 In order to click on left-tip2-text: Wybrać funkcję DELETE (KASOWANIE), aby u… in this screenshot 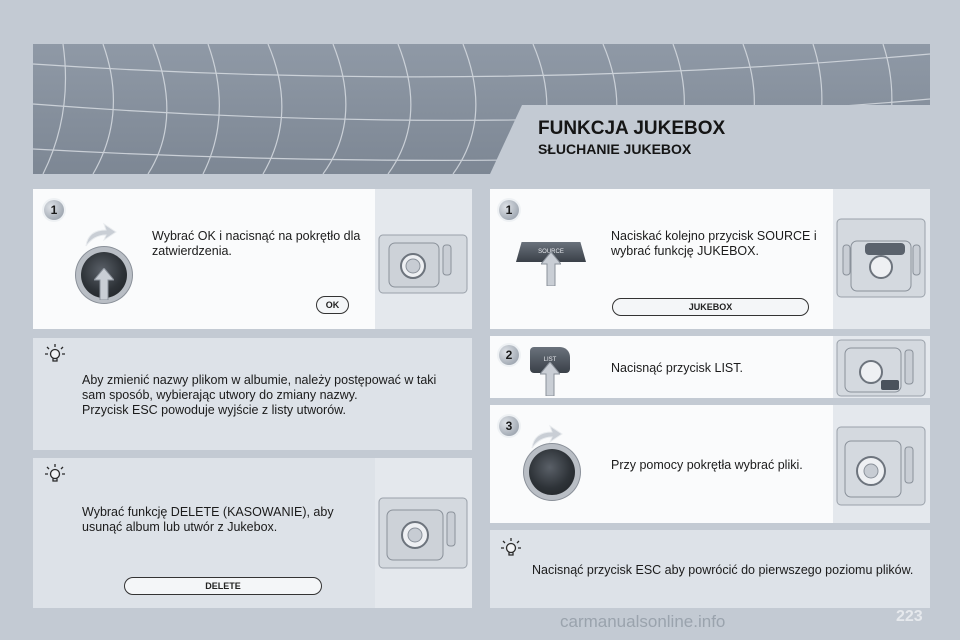, I will do `click(224, 520)`.